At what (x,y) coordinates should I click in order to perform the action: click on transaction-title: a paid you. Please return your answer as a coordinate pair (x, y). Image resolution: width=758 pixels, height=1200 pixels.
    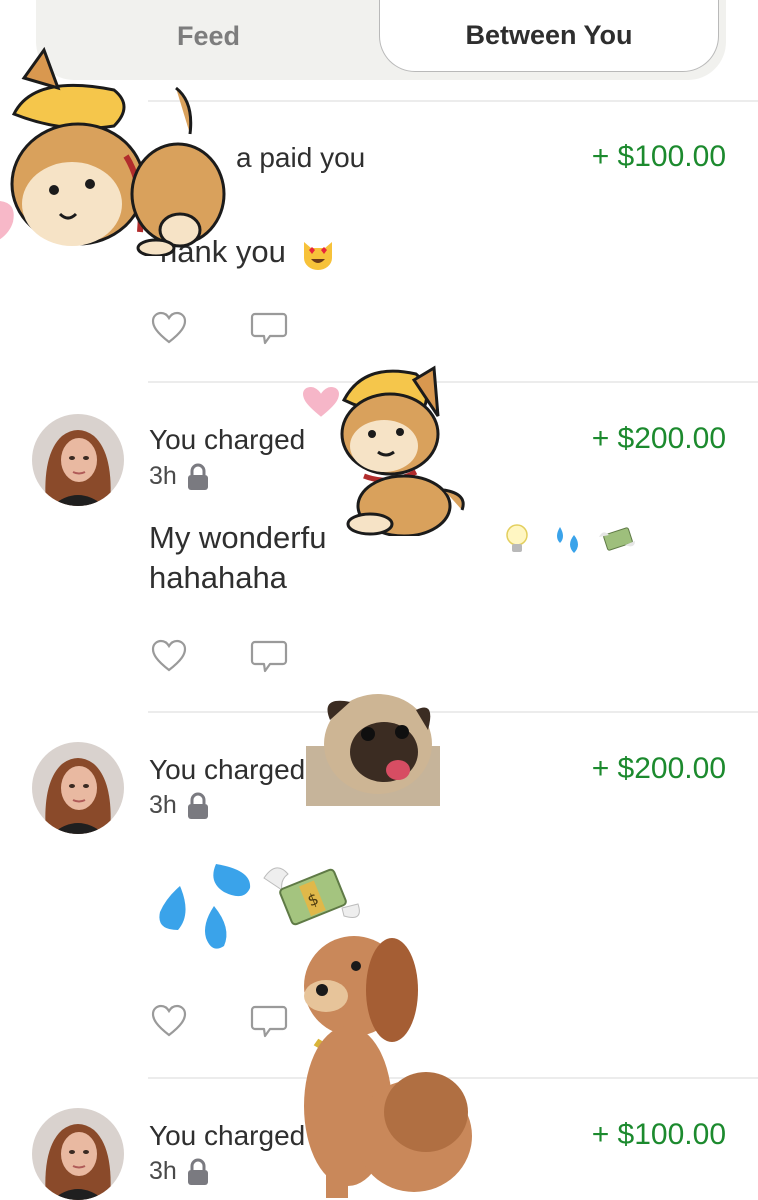
    Looking at the image, I should click on (301, 157).